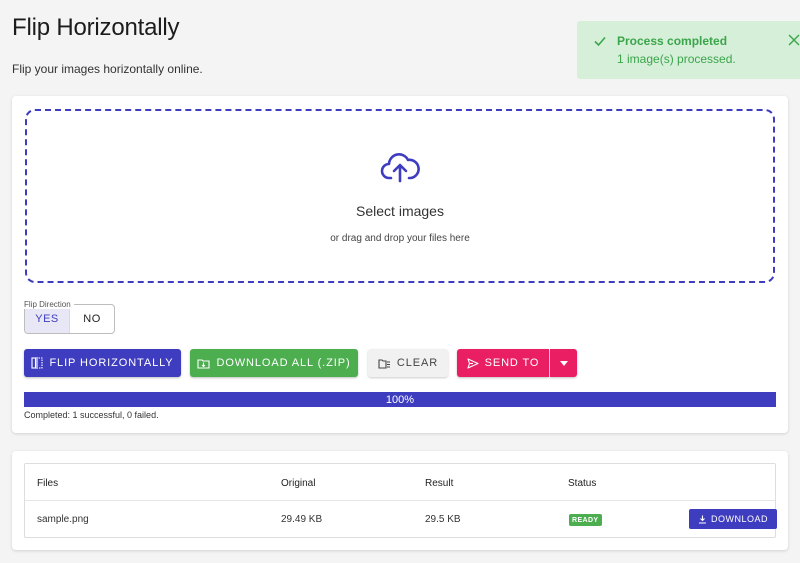  I want to click on folder-download-icon, so click(204, 363).